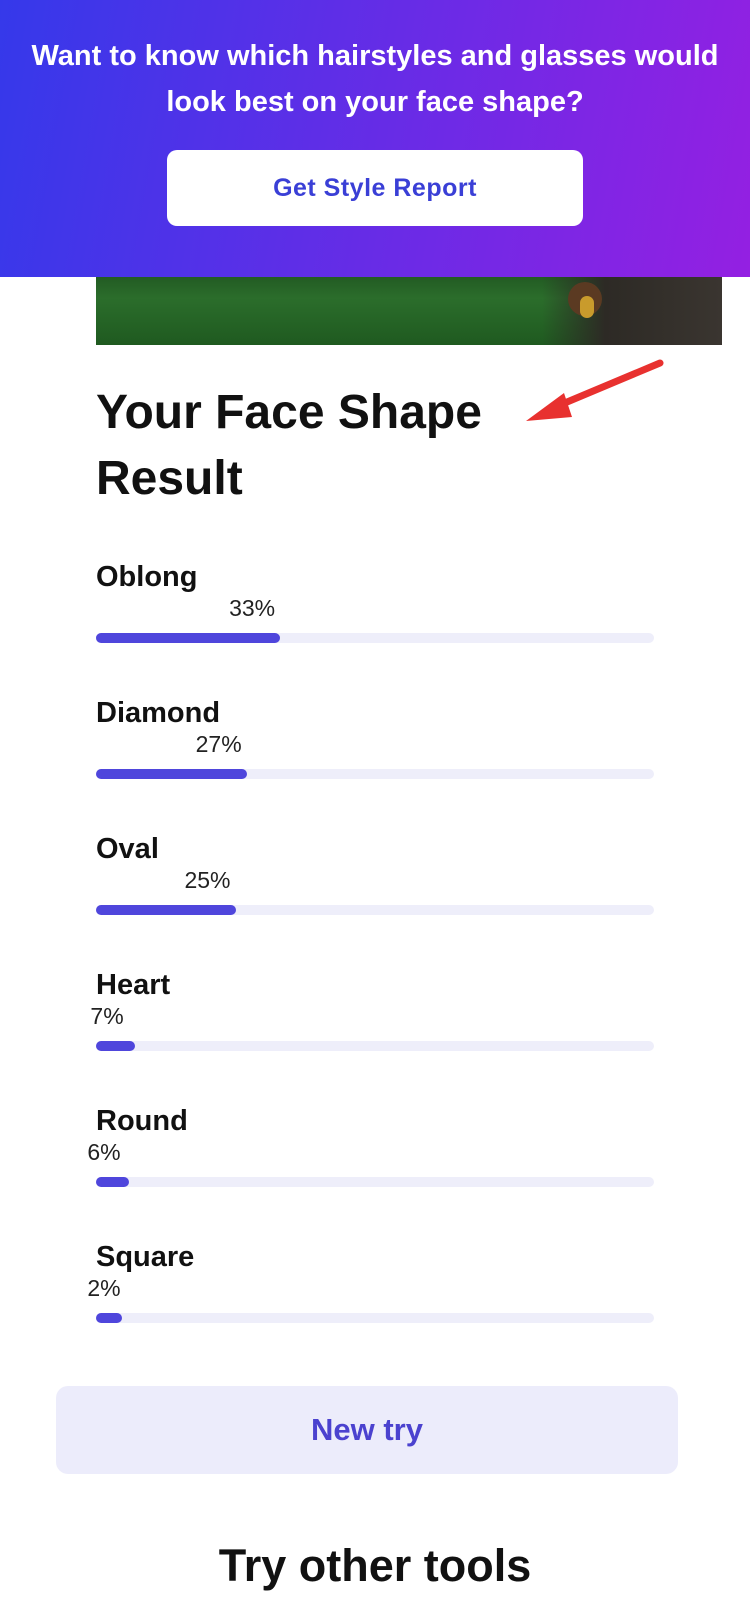  What do you see at coordinates (375, 1295) in the screenshot?
I see `result-row-square: Square 2%` at bounding box center [375, 1295].